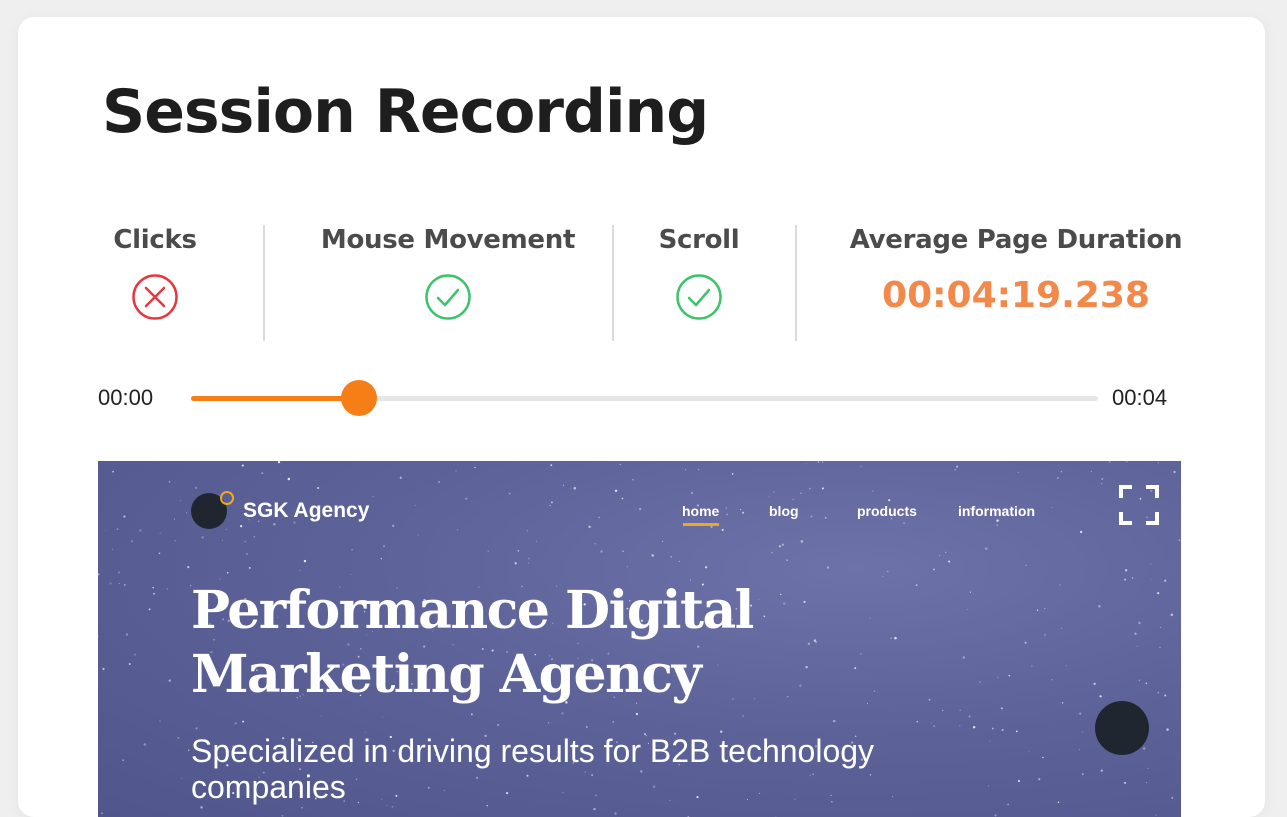 Image resolution: width=1287 pixels, height=817 pixels. I want to click on nav-item-home: home, so click(700, 511).